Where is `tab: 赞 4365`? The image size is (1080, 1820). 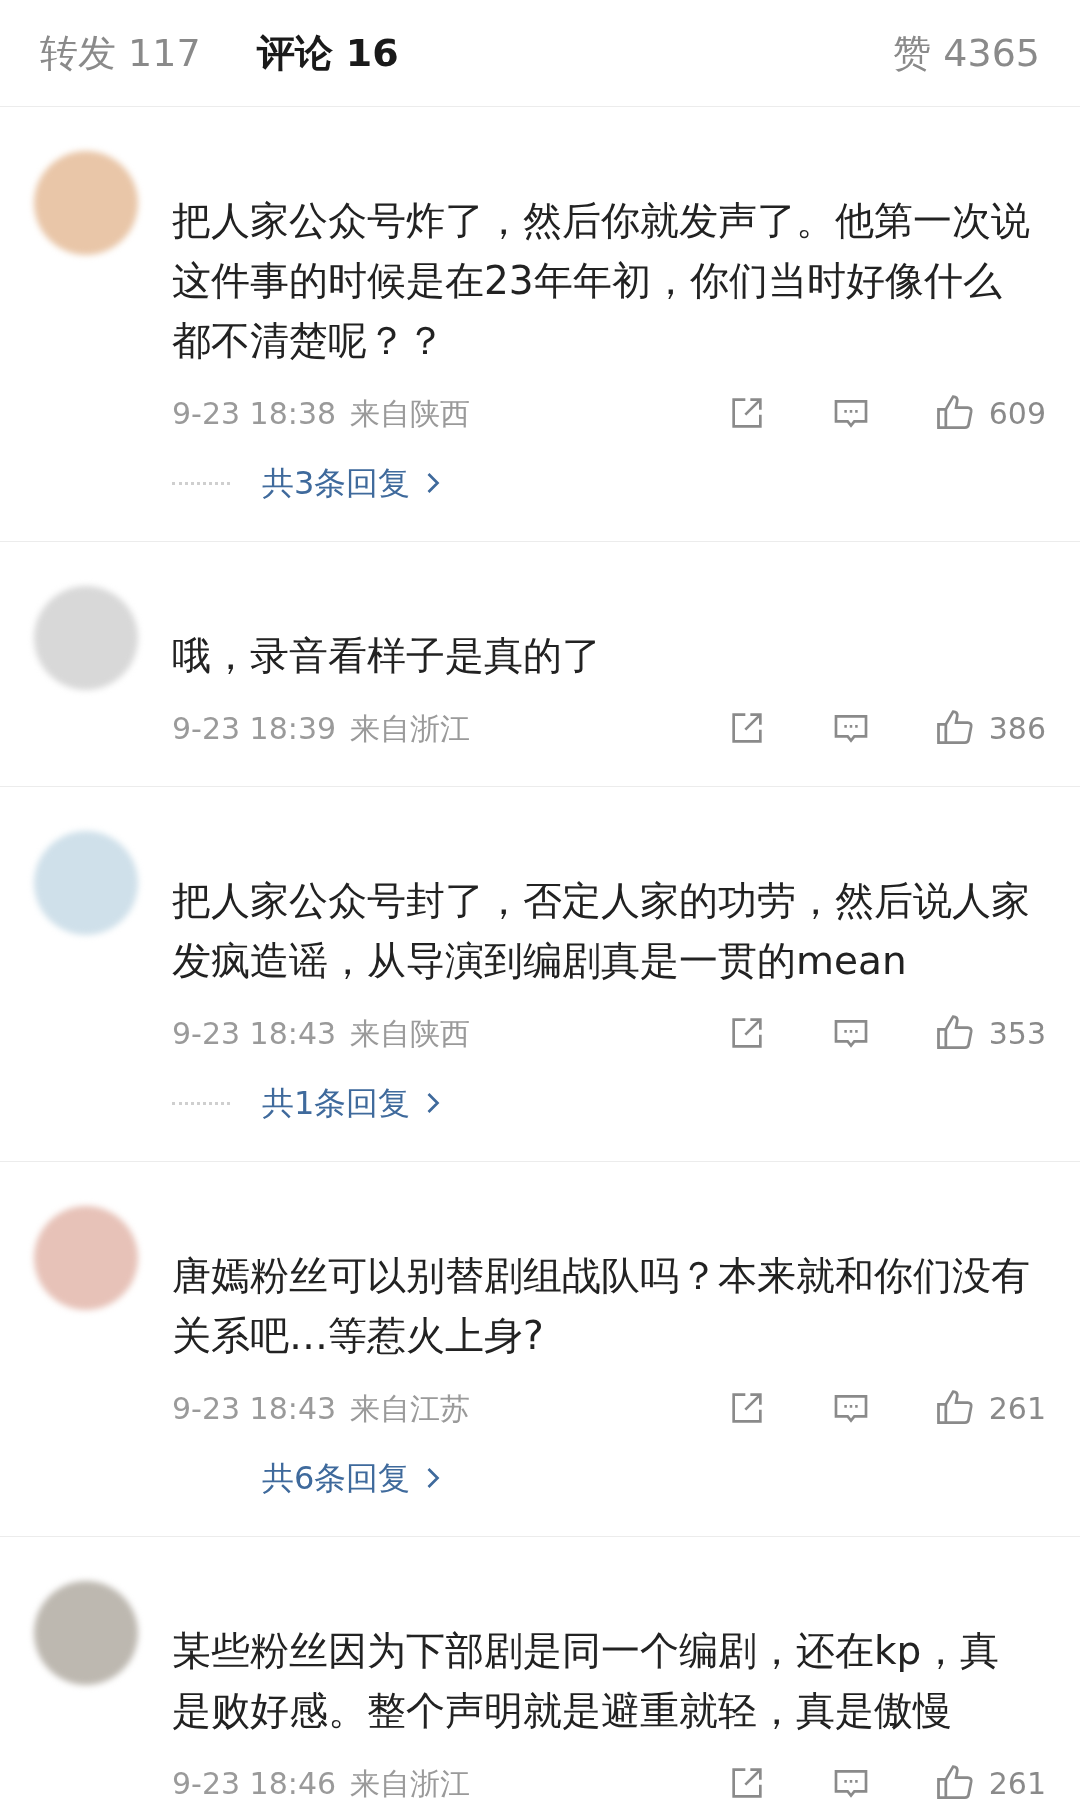 tab: 赞 4365 is located at coordinates (966, 53).